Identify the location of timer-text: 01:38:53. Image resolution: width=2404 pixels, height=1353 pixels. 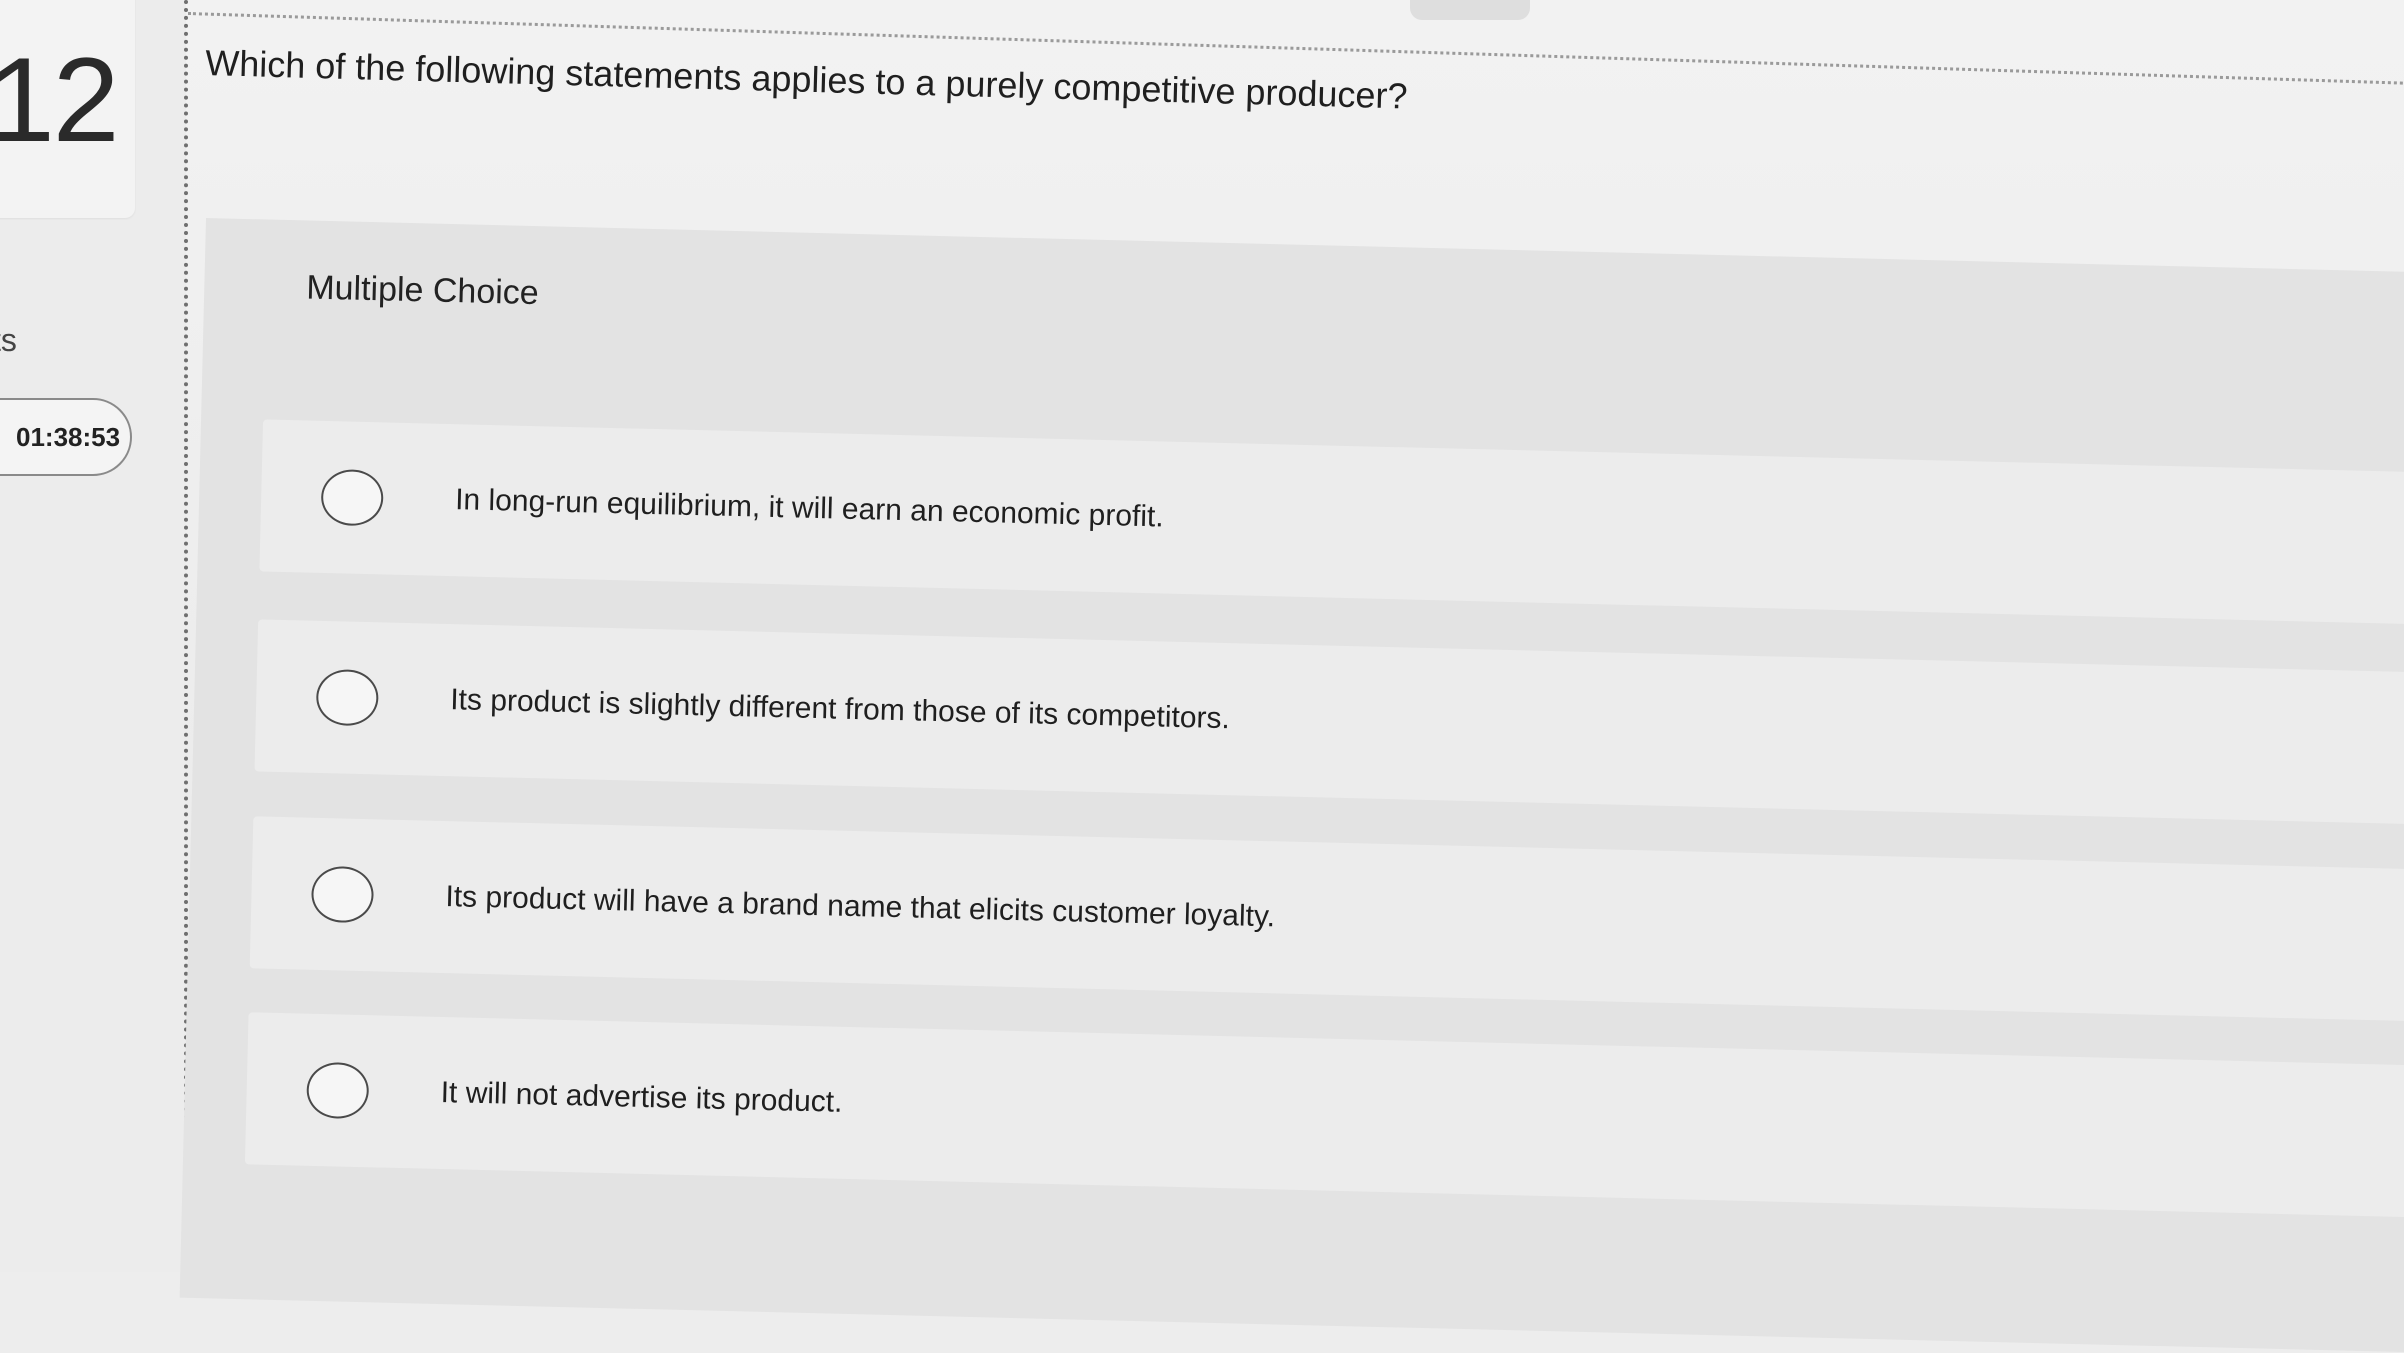
(68, 436).